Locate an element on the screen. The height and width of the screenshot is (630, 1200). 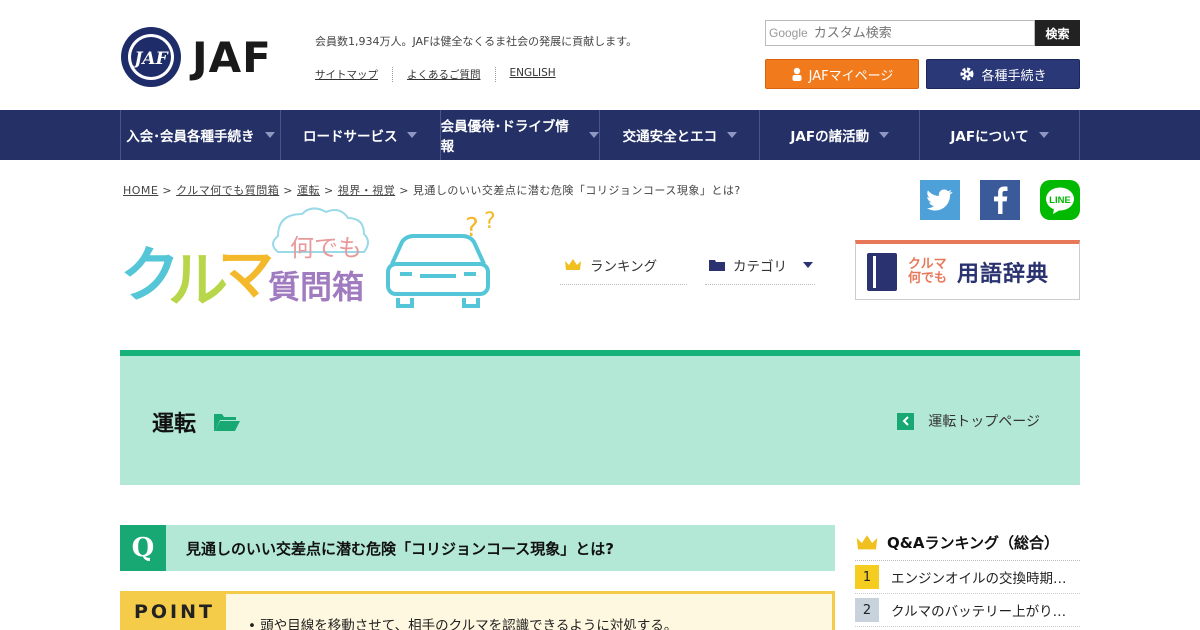
glossary-small-text: クルマ 何でも is located at coordinates (928, 271).